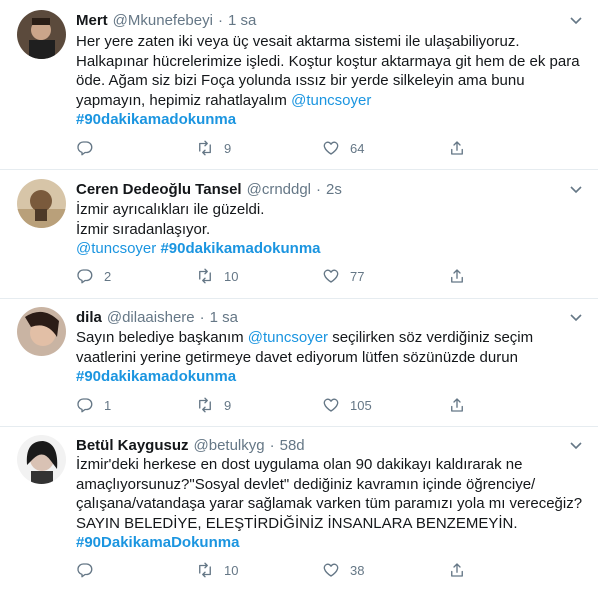 Image resolution: width=598 pixels, height=591 pixels. What do you see at coordinates (286, 148) in the screenshot?
I see `tweet-actions: 9 64` at bounding box center [286, 148].